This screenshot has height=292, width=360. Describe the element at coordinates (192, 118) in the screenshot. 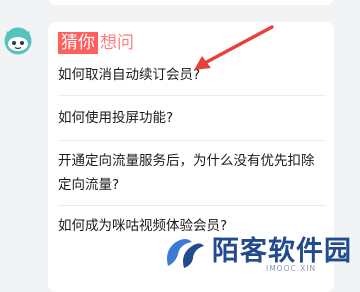

I see `question-item: 如何使用投屏功能?` at that location.